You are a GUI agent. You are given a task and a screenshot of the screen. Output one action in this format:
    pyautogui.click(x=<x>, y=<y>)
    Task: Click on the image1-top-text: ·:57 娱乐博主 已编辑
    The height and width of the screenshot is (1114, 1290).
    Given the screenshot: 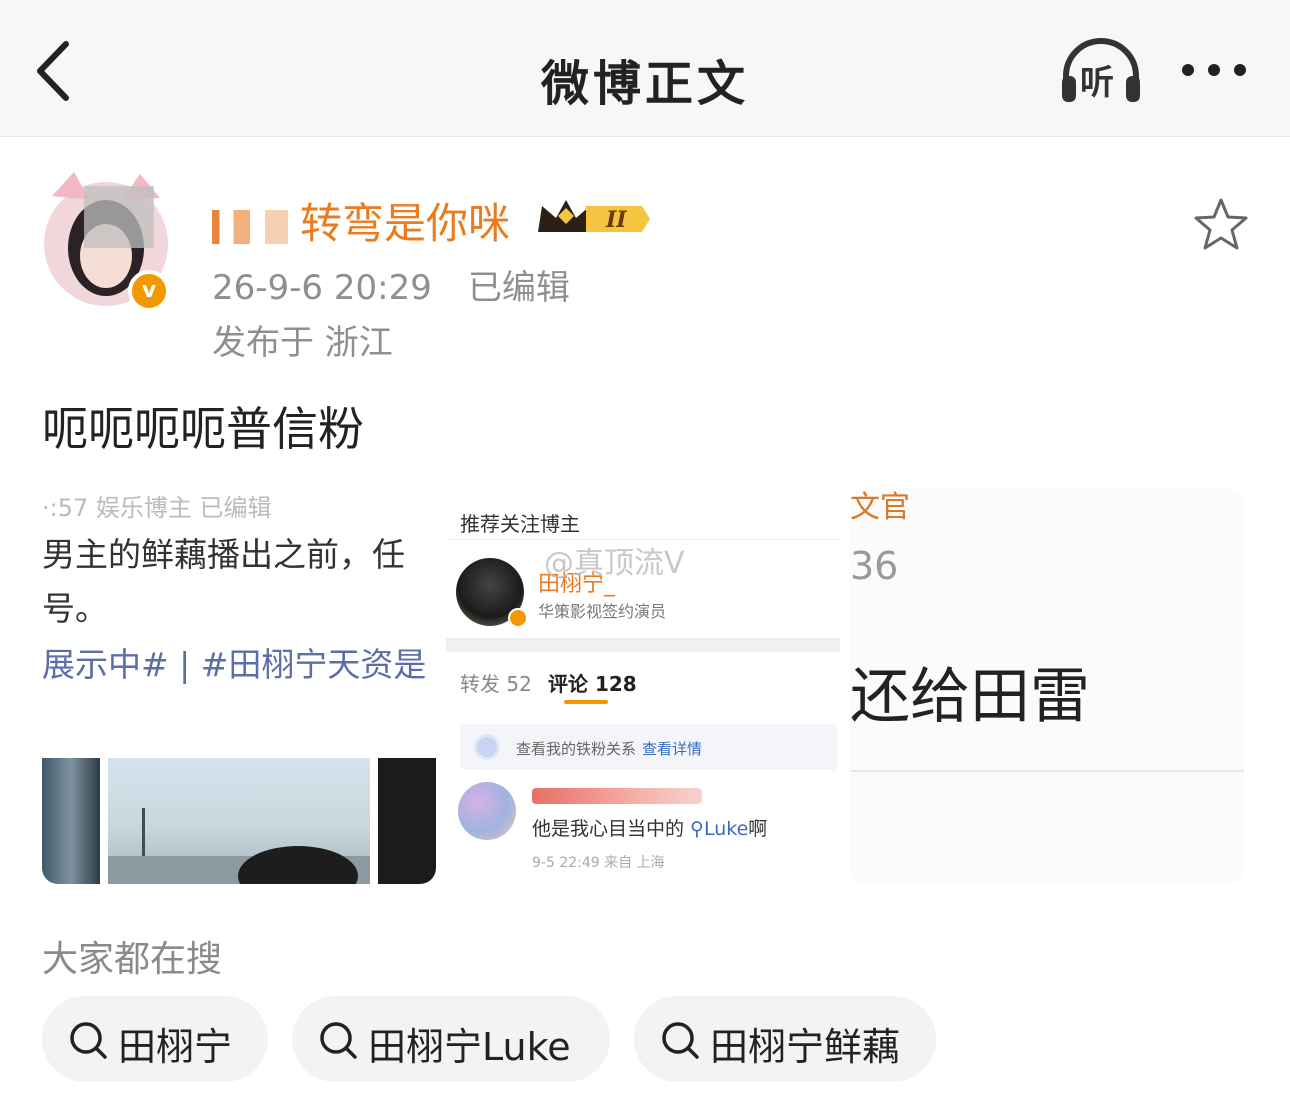 What is the action you would take?
    pyautogui.click(x=157, y=508)
    